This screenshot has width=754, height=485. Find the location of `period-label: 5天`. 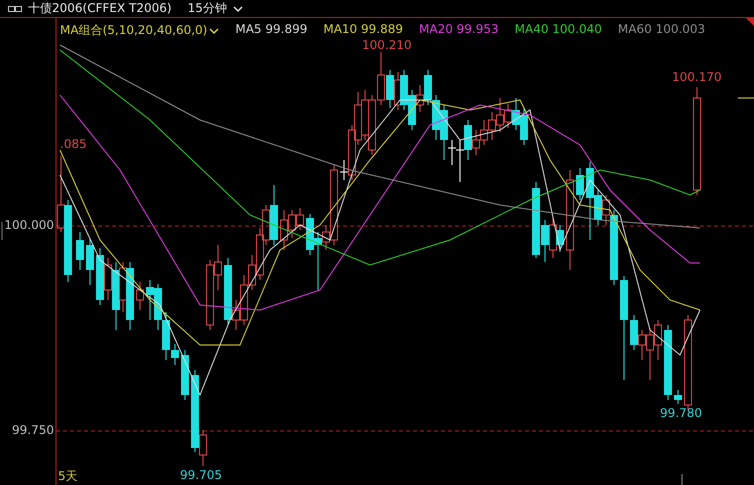

period-label: 5天 is located at coordinates (68, 476).